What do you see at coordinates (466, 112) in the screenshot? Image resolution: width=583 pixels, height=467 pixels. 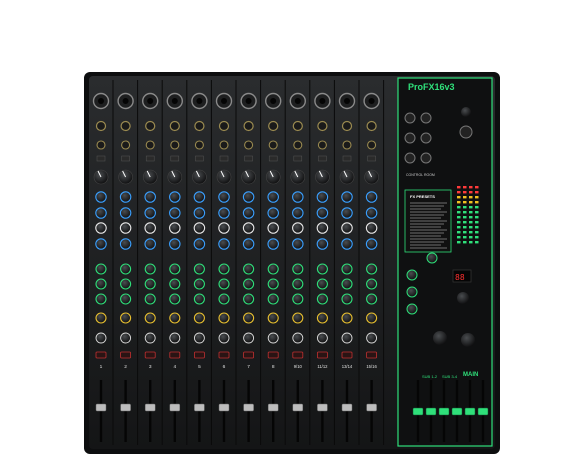 I see `headphone-knob` at bounding box center [466, 112].